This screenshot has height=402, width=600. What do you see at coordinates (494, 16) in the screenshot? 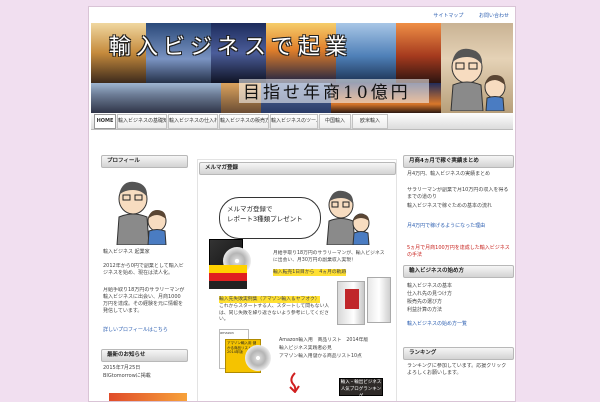
I see `contact-link: お問い合わせ` at bounding box center [494, 16].